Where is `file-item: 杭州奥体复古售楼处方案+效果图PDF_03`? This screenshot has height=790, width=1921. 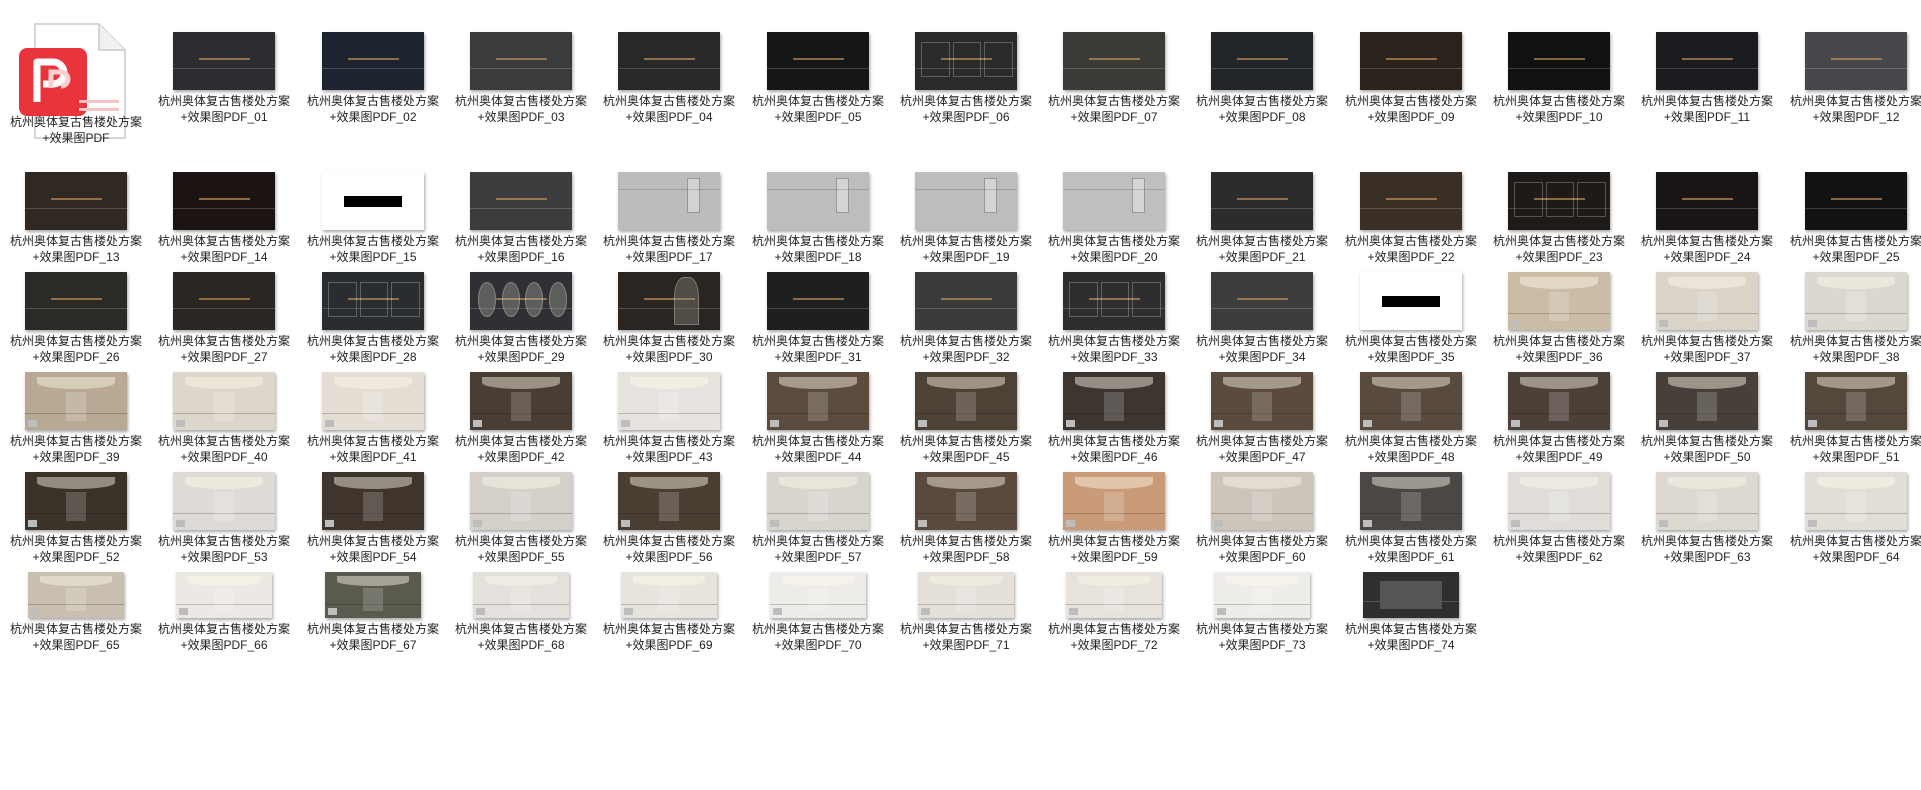
file-item: 杭州奥体复古售楼处方案+效果图PDF_03 is located at coordinates (521, 69).